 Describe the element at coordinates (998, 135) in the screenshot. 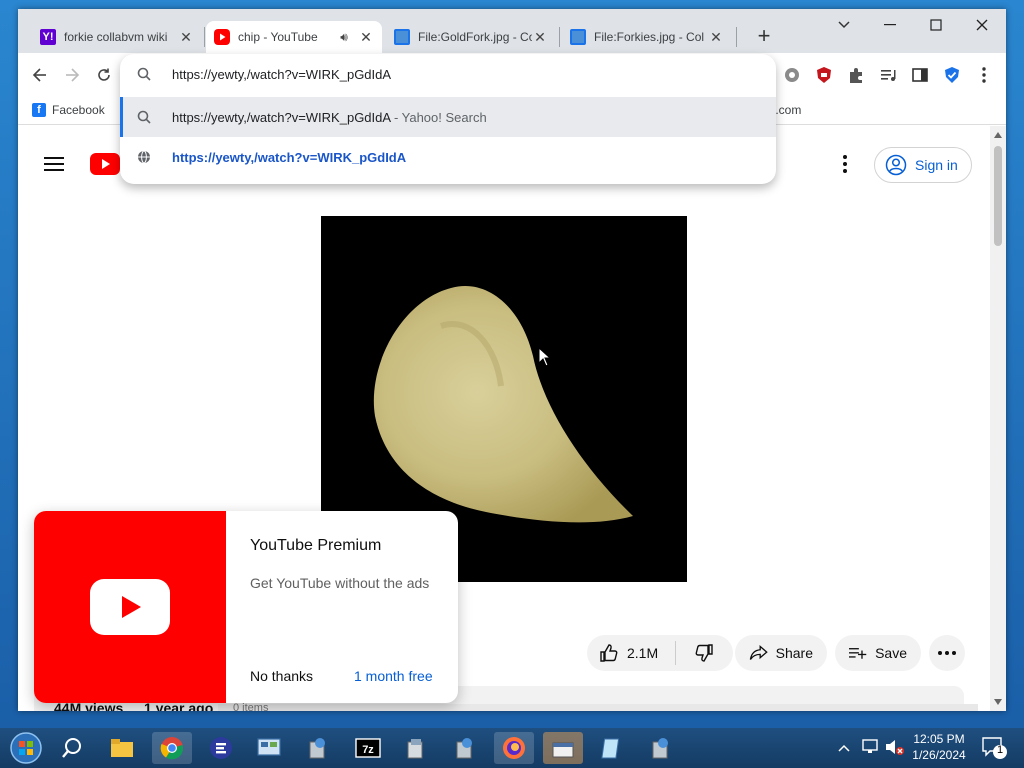

I see `scroll-up-icon` at that location.